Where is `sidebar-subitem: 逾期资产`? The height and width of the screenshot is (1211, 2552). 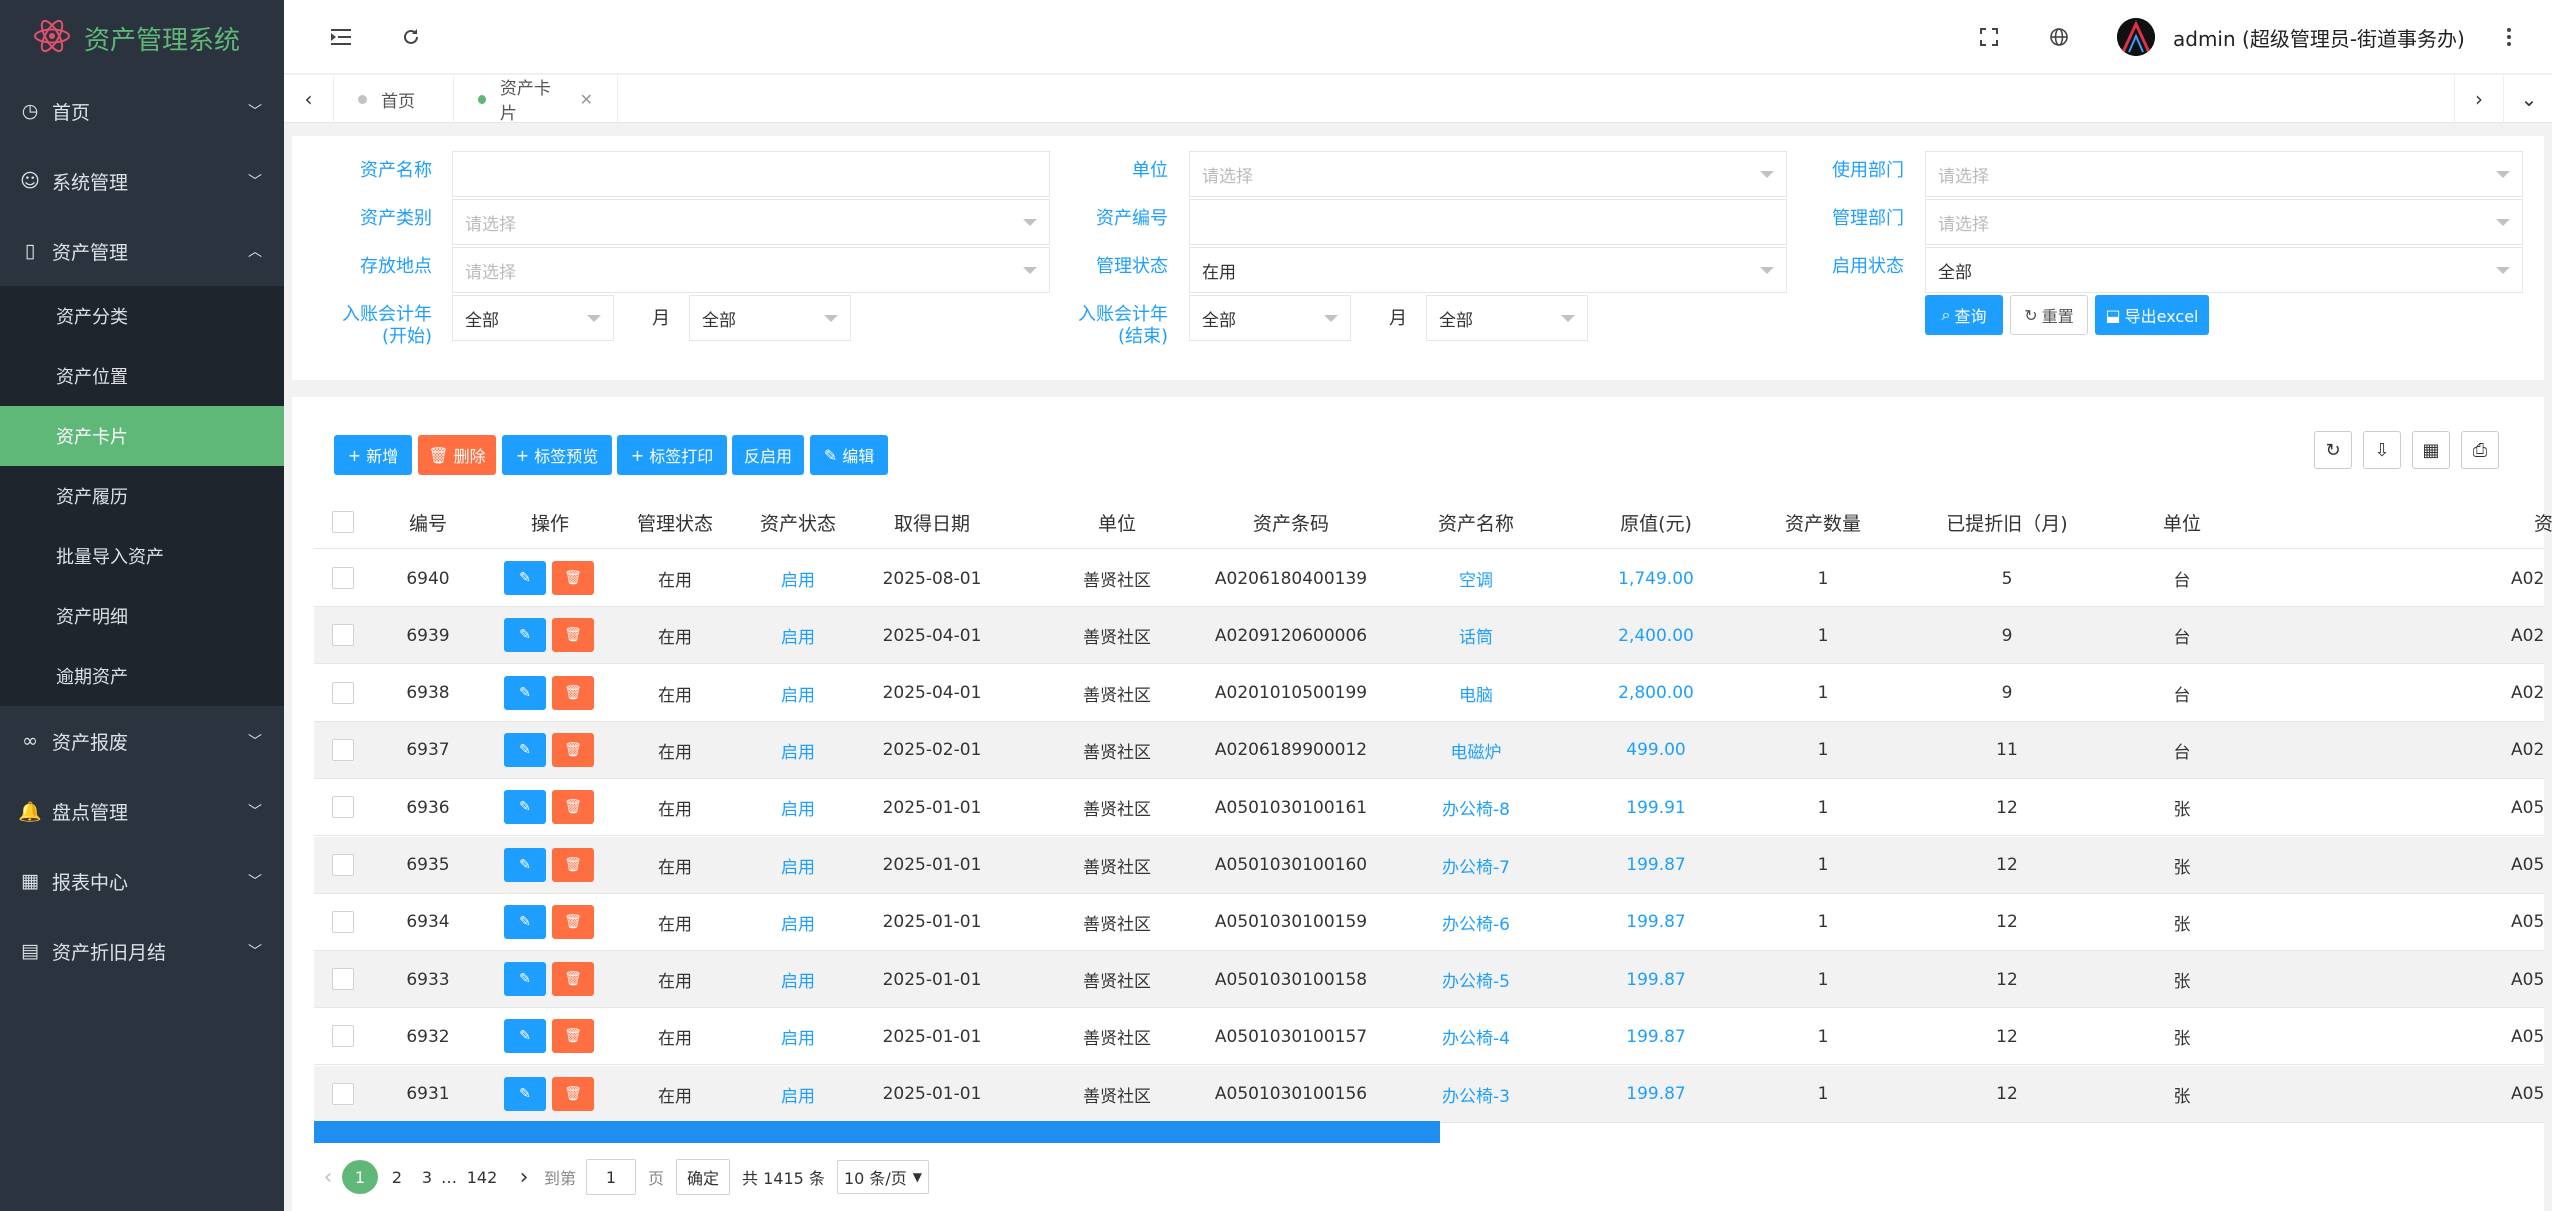 sidebar-subitem: 逾期资产 is located at coordinates (142, 676).